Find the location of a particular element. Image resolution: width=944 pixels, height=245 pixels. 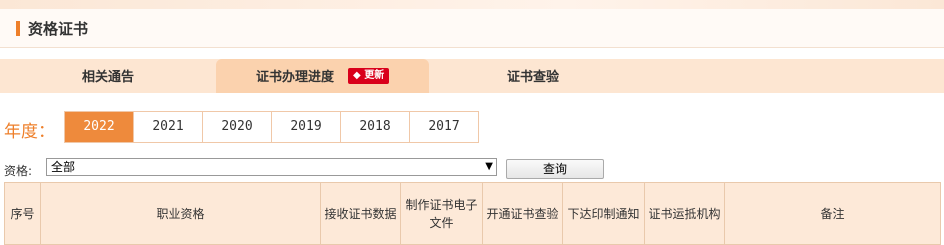

flame-icon: ◆ is located at coordinates (357, 75).